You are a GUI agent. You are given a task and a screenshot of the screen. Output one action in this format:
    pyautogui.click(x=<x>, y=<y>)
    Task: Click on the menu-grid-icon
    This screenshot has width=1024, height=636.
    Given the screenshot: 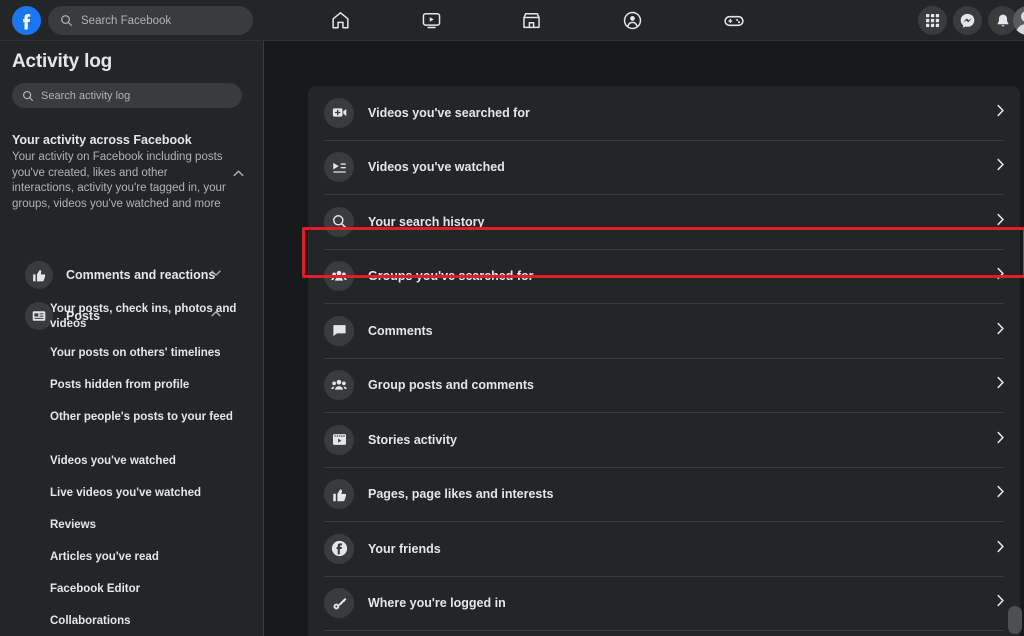 What is the action you would take?
    pyautogui.click(x=932, y=20)
    